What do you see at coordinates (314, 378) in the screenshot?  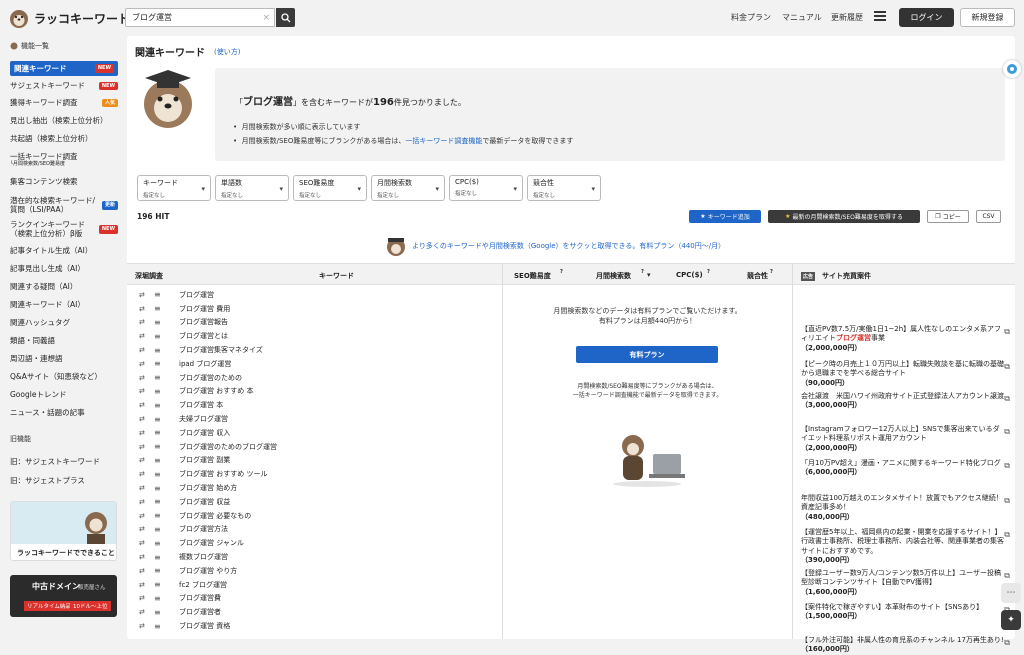 I see `table-row: ⇄ ≡ ブログ運営のための` at bounding box center [314, 378].